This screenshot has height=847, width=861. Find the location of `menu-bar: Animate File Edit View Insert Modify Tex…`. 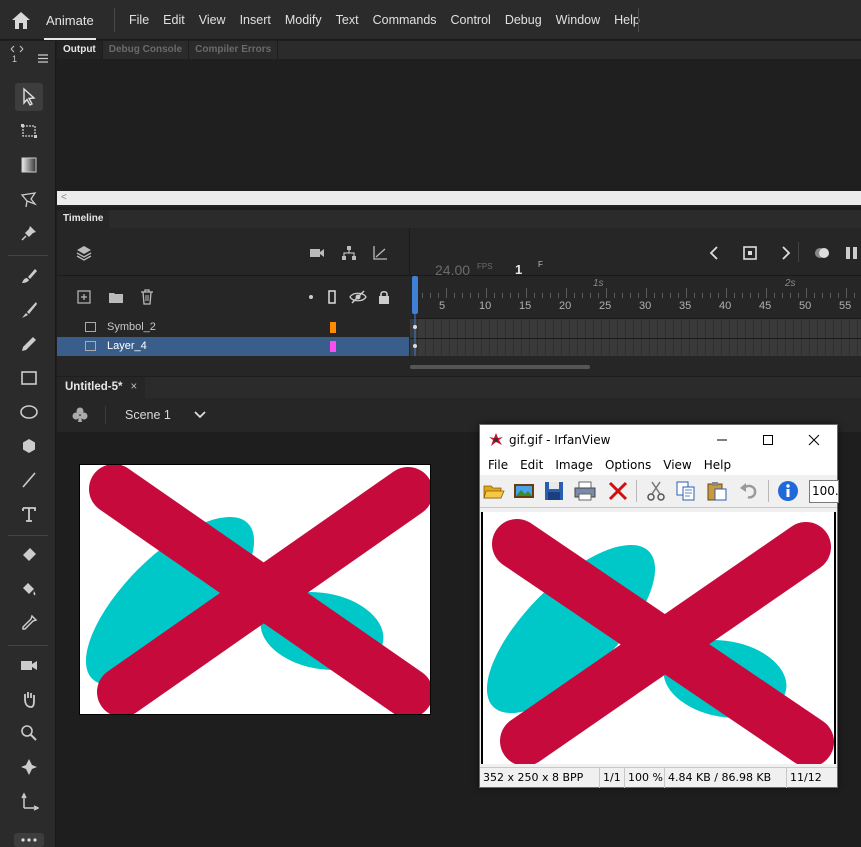

menu-bar: Animate File Edit View Insert Modify Tex… is located at coordinates (430, 20).